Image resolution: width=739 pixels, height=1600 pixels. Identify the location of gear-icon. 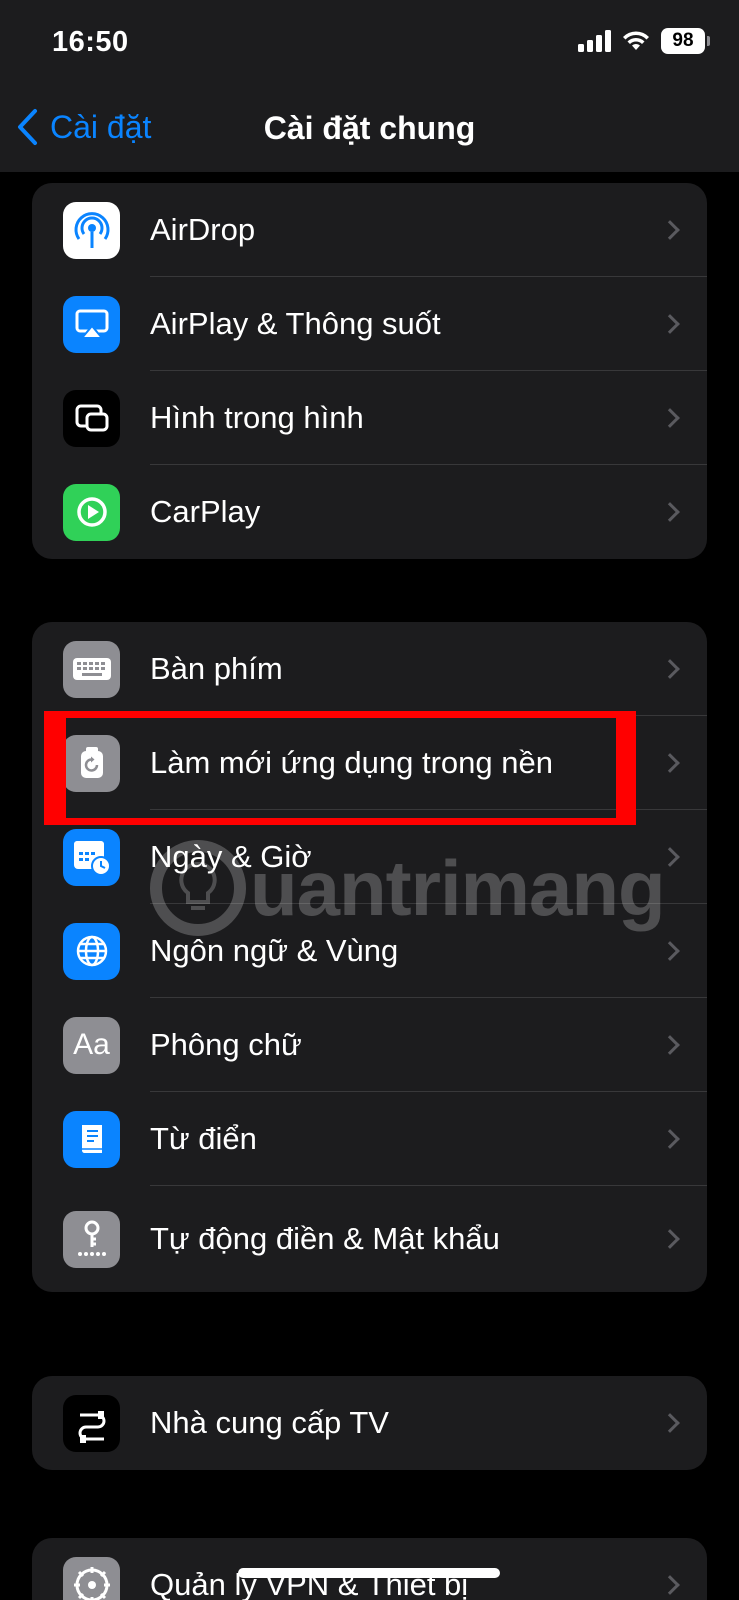
(91, 1578).